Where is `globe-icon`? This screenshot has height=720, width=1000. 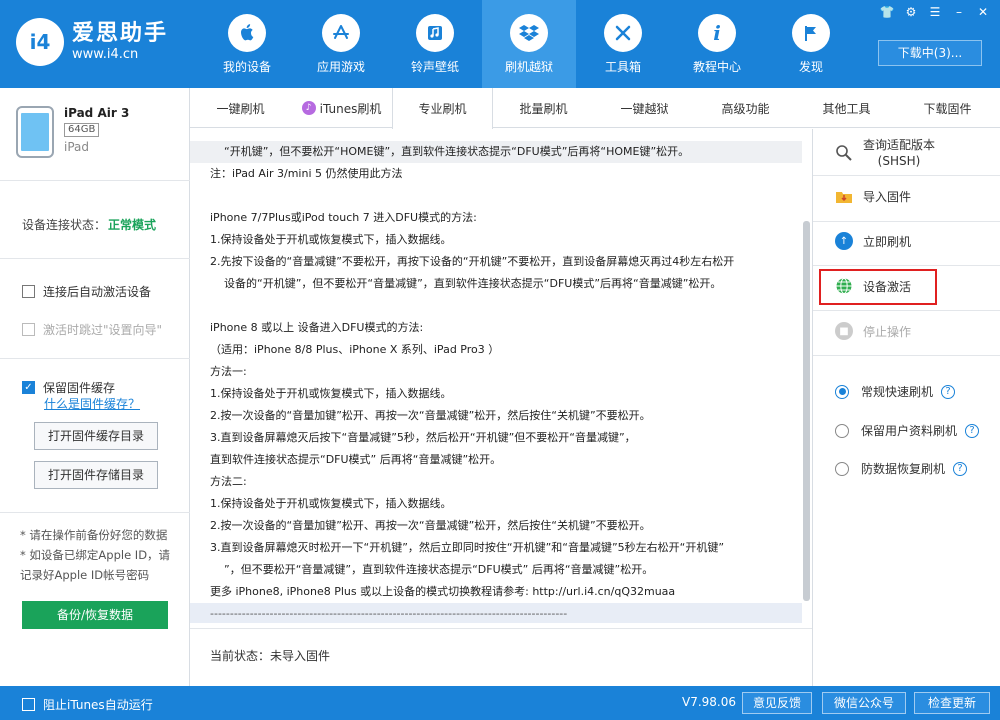
globe-icon is located at coordinates (844, 286).